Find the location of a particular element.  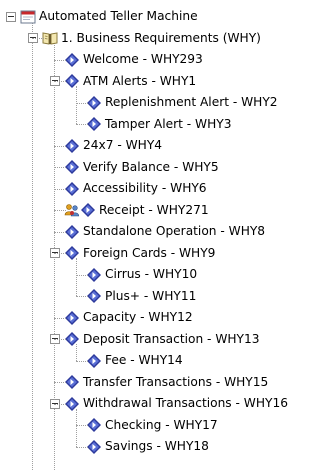

tree-node-label: Deposit Transaction - WHY13 is located at coordinates (171, 338).